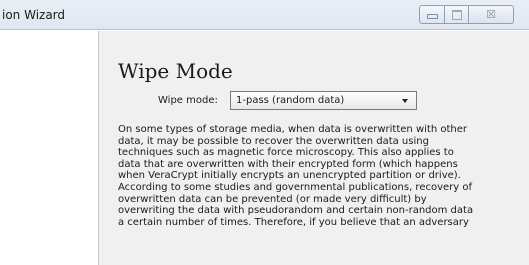 Image resolution: width=529 pixels, height=265 pixels. What do you see at coordinates (264, 15) in the screenshot?
I see `title-bar: ion Wizard ☒` at bounding box center [264, 15].